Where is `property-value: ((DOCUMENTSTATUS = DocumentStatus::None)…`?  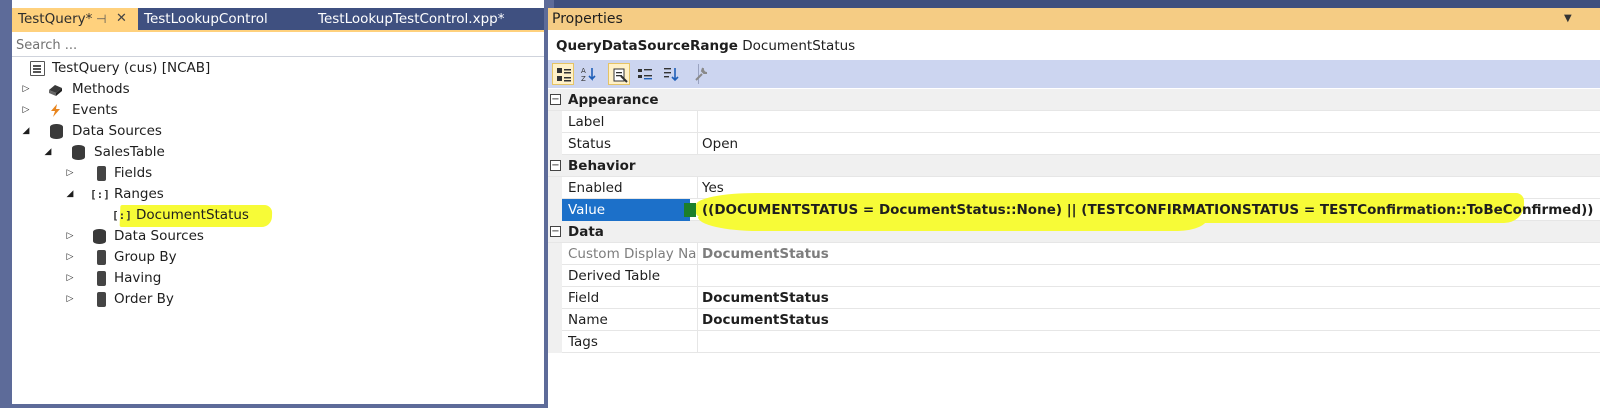
property-value: ((DOCUMENTSTATUS = DocumentStatus::None)… is located at coordinates (1147, 210).